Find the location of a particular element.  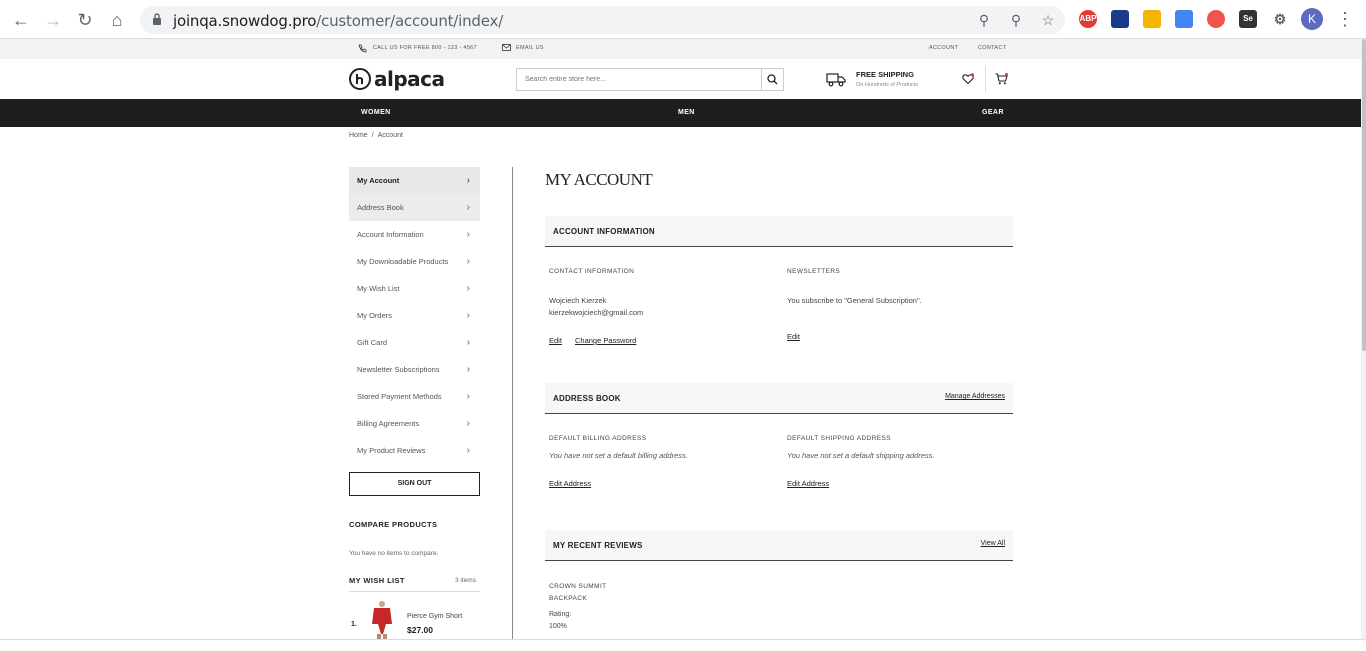

extensions-puzzle-icon: ⚙ is located at coordinates (1280, 19).